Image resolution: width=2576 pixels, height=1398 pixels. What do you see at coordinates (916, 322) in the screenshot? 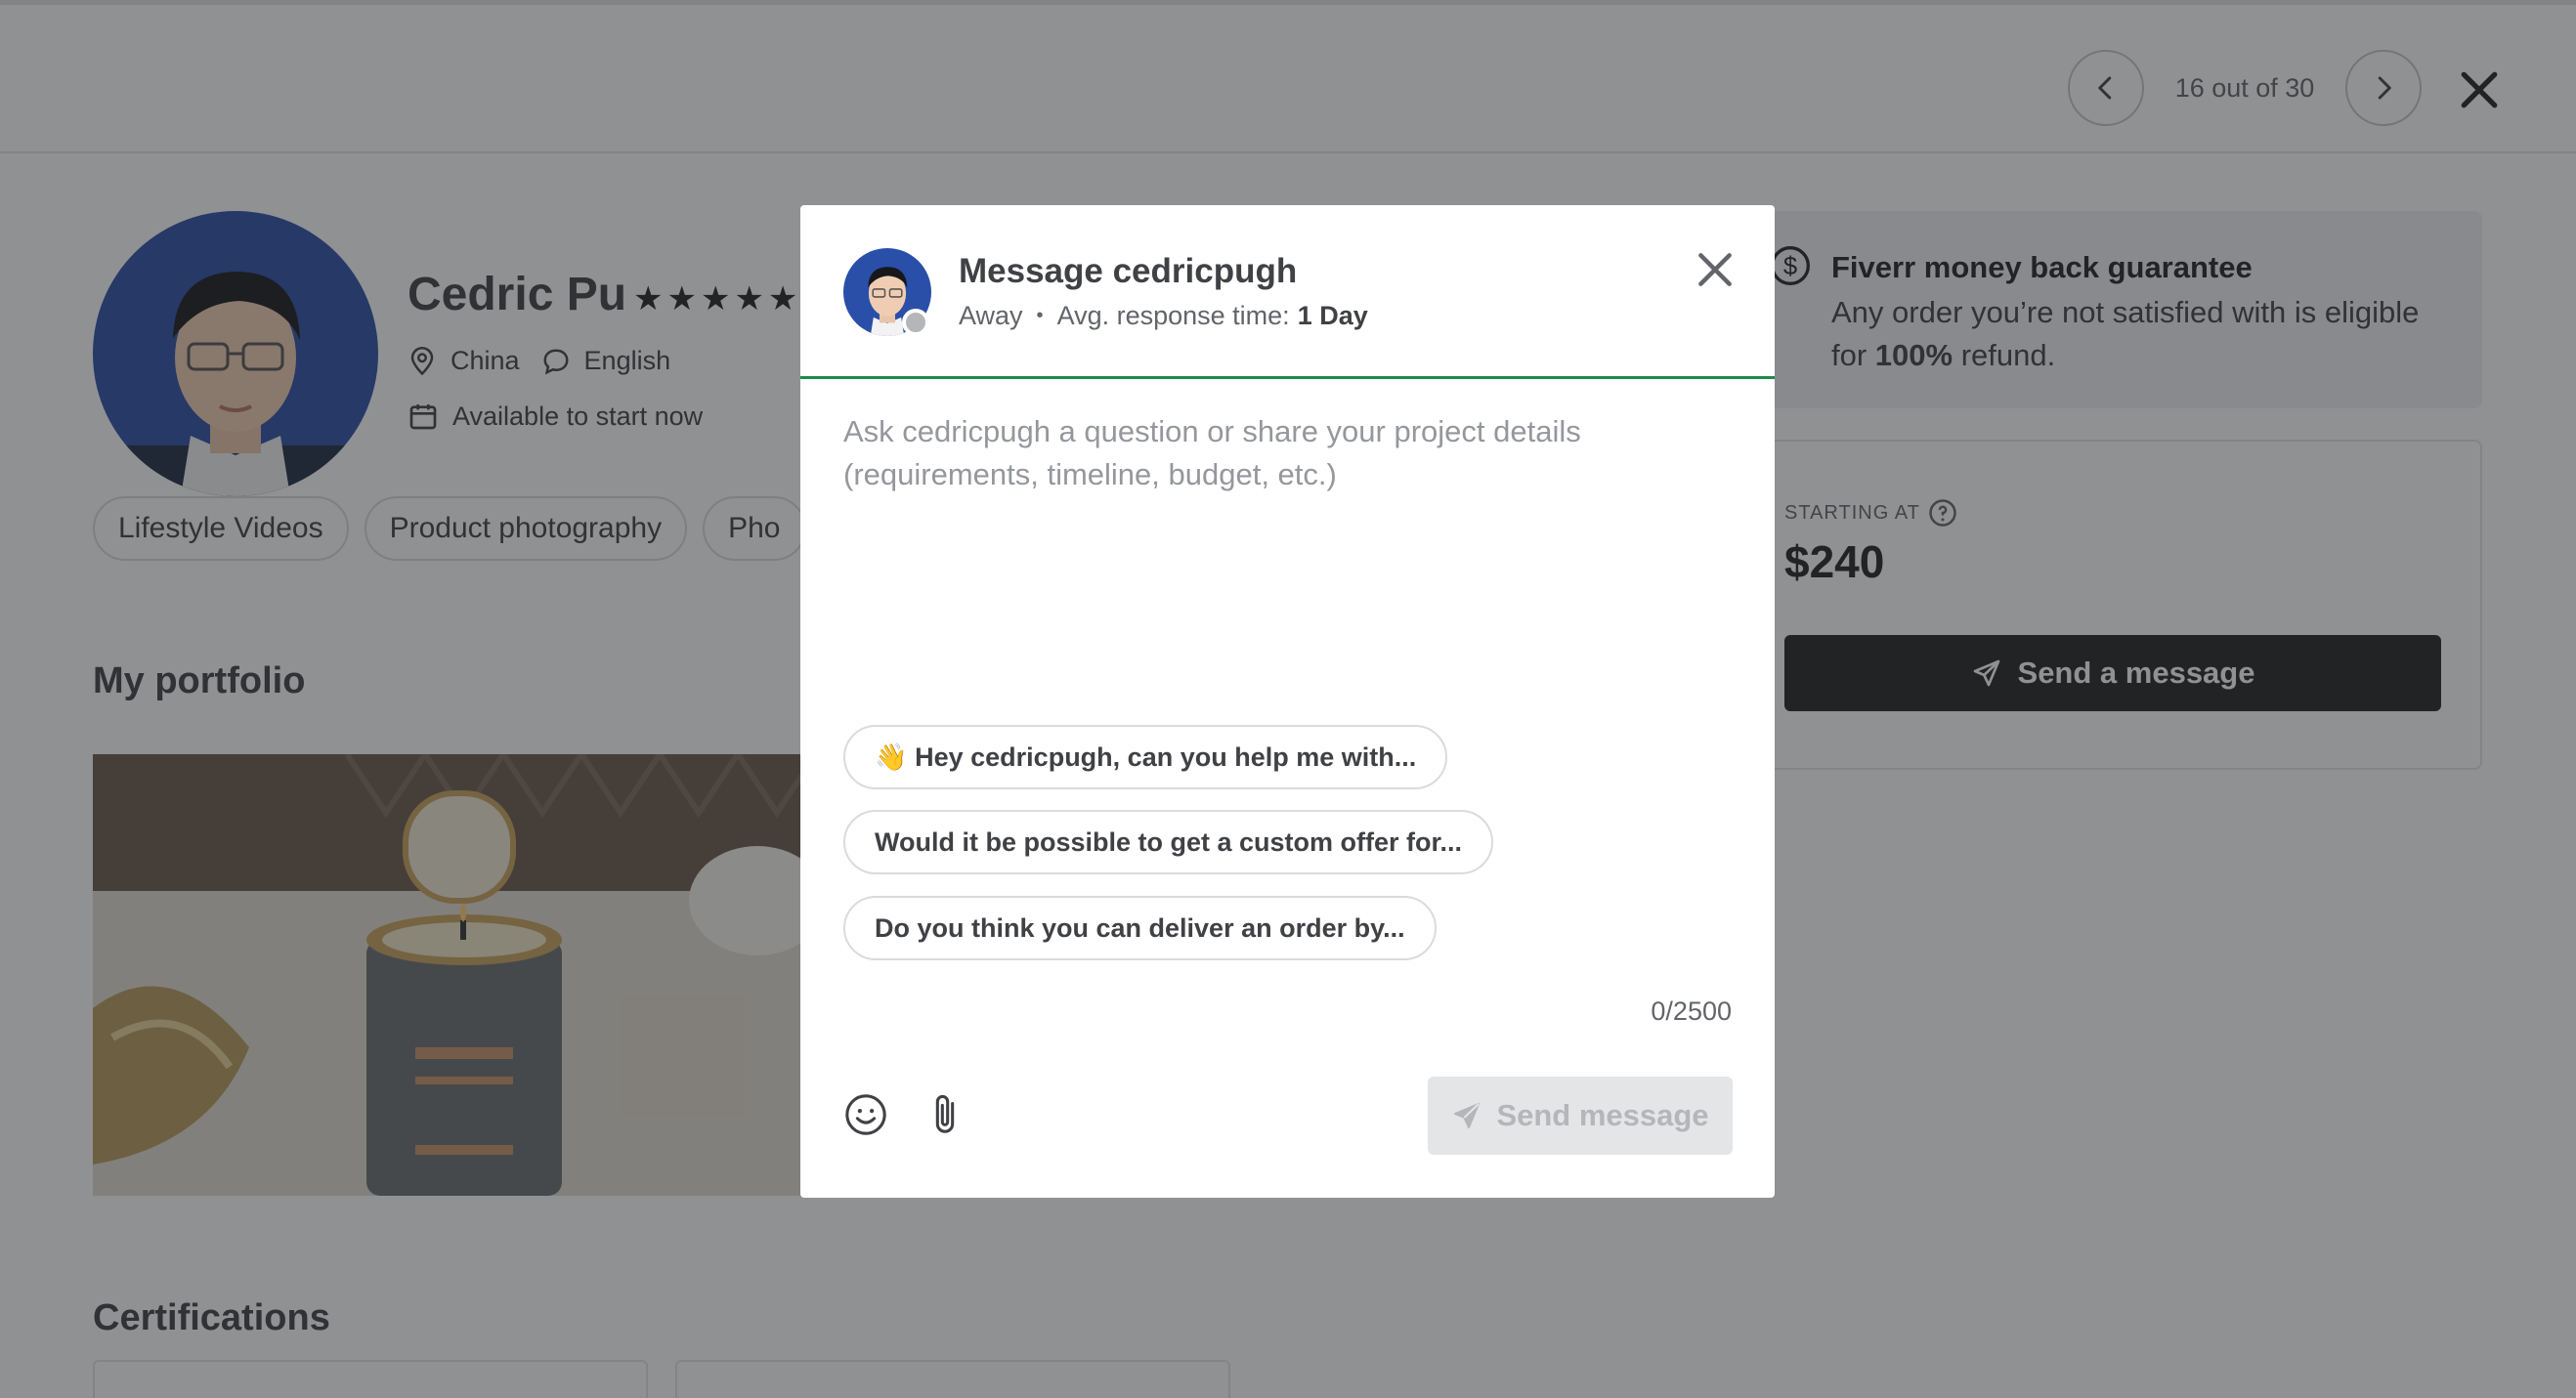
I see `away-status-dot` at bounding box center [916, 322].